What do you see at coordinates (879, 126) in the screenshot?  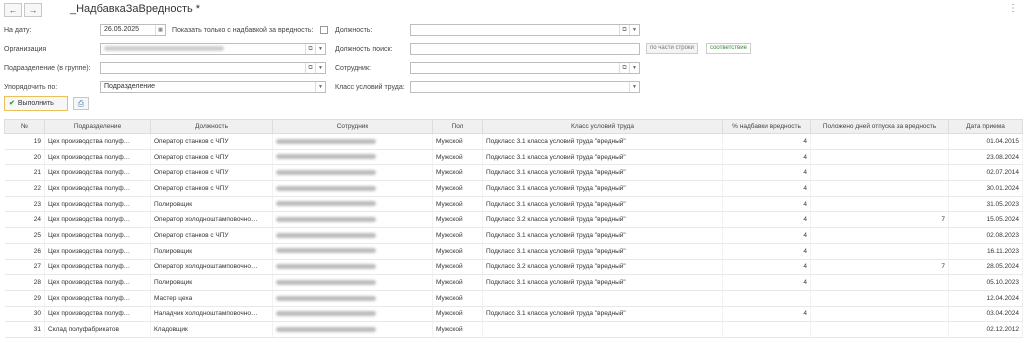 I see `column-header: Положено дней отпуска за вредность` at bounding box center [879, 126].